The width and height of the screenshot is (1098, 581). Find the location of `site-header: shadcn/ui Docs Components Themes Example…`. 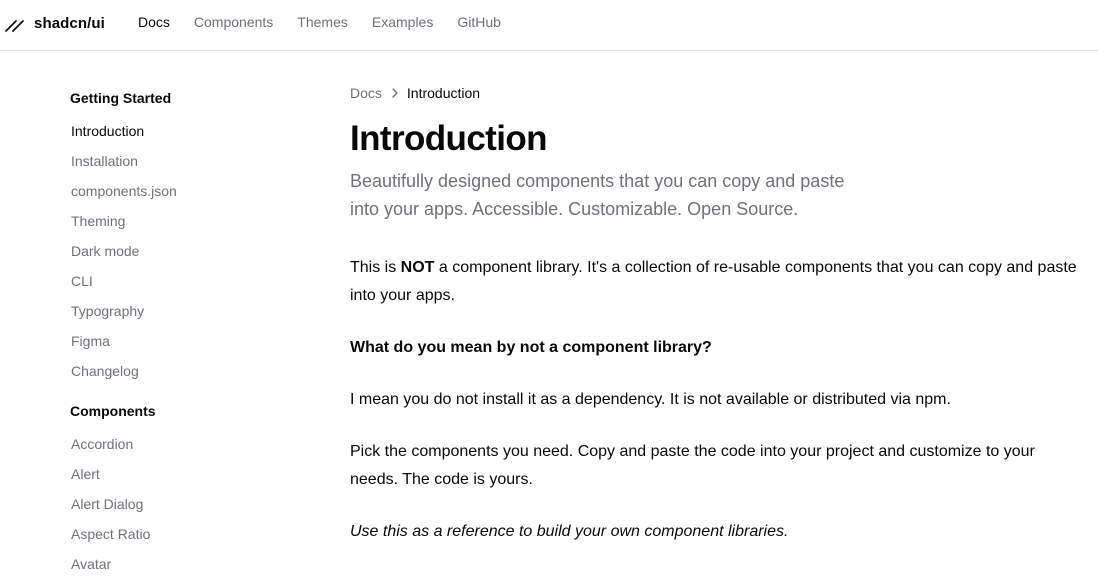

site-header: shadcn/ui Docs Components Themes Example… is located at coordinates (549, 25).